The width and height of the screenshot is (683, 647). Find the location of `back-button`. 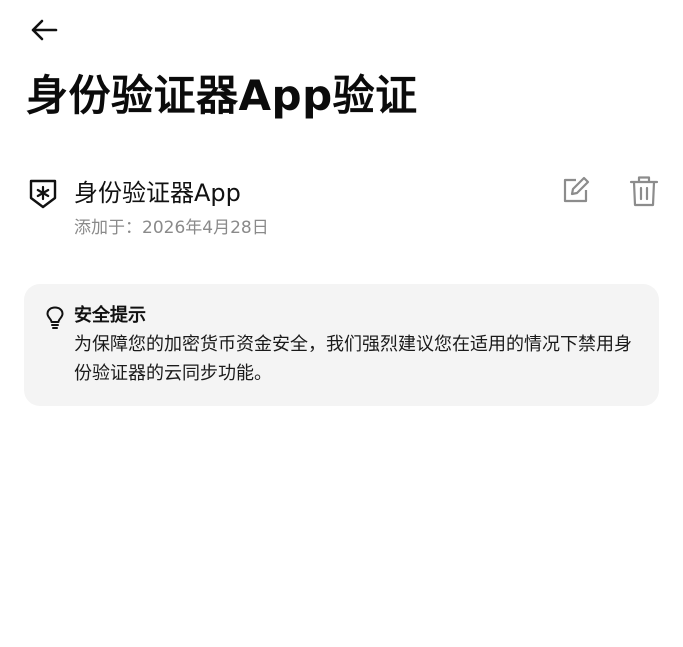

back-button is located at coordinates (44, 30).